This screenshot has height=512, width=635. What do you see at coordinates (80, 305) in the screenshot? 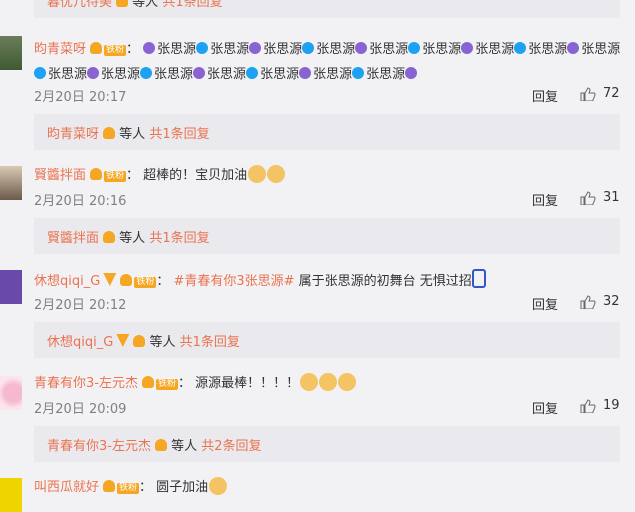
I see `comment-time: 2月20日 20:12` at bounding box center [80, 305].